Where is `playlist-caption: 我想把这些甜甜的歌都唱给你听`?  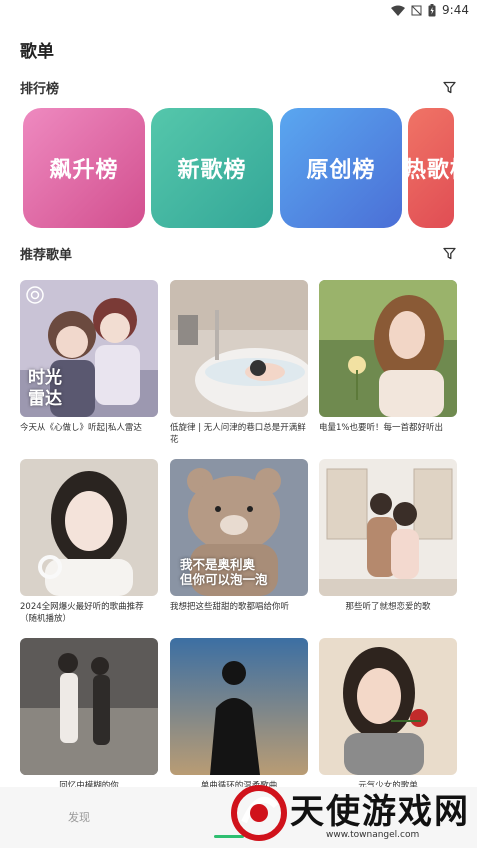 playlist-caption: 我想把这些甜甜的歌都唱给你听 is located at coordinates (230, 607).